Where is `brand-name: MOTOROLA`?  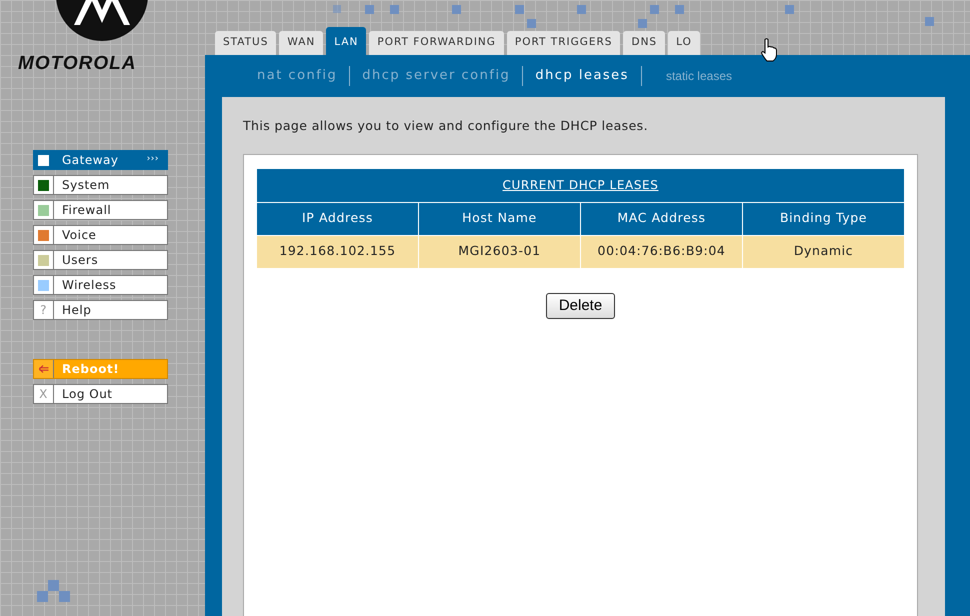 brand-name: MOTOROLA is located at coordinates (77, 64).